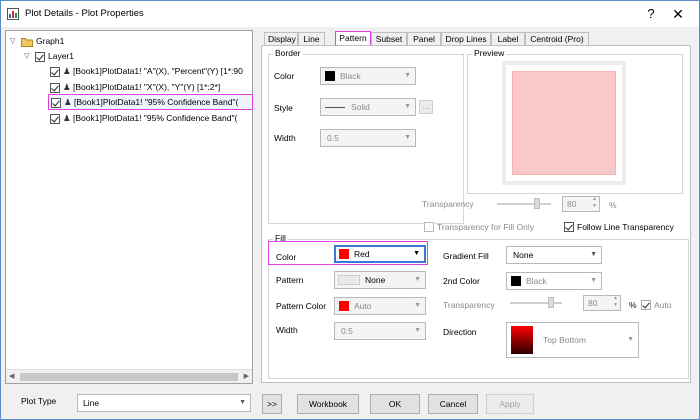 This screenshot has width=700, height=420. I want to click on tab-centroid-pro: Centroid (Pro), so click(557, 39).